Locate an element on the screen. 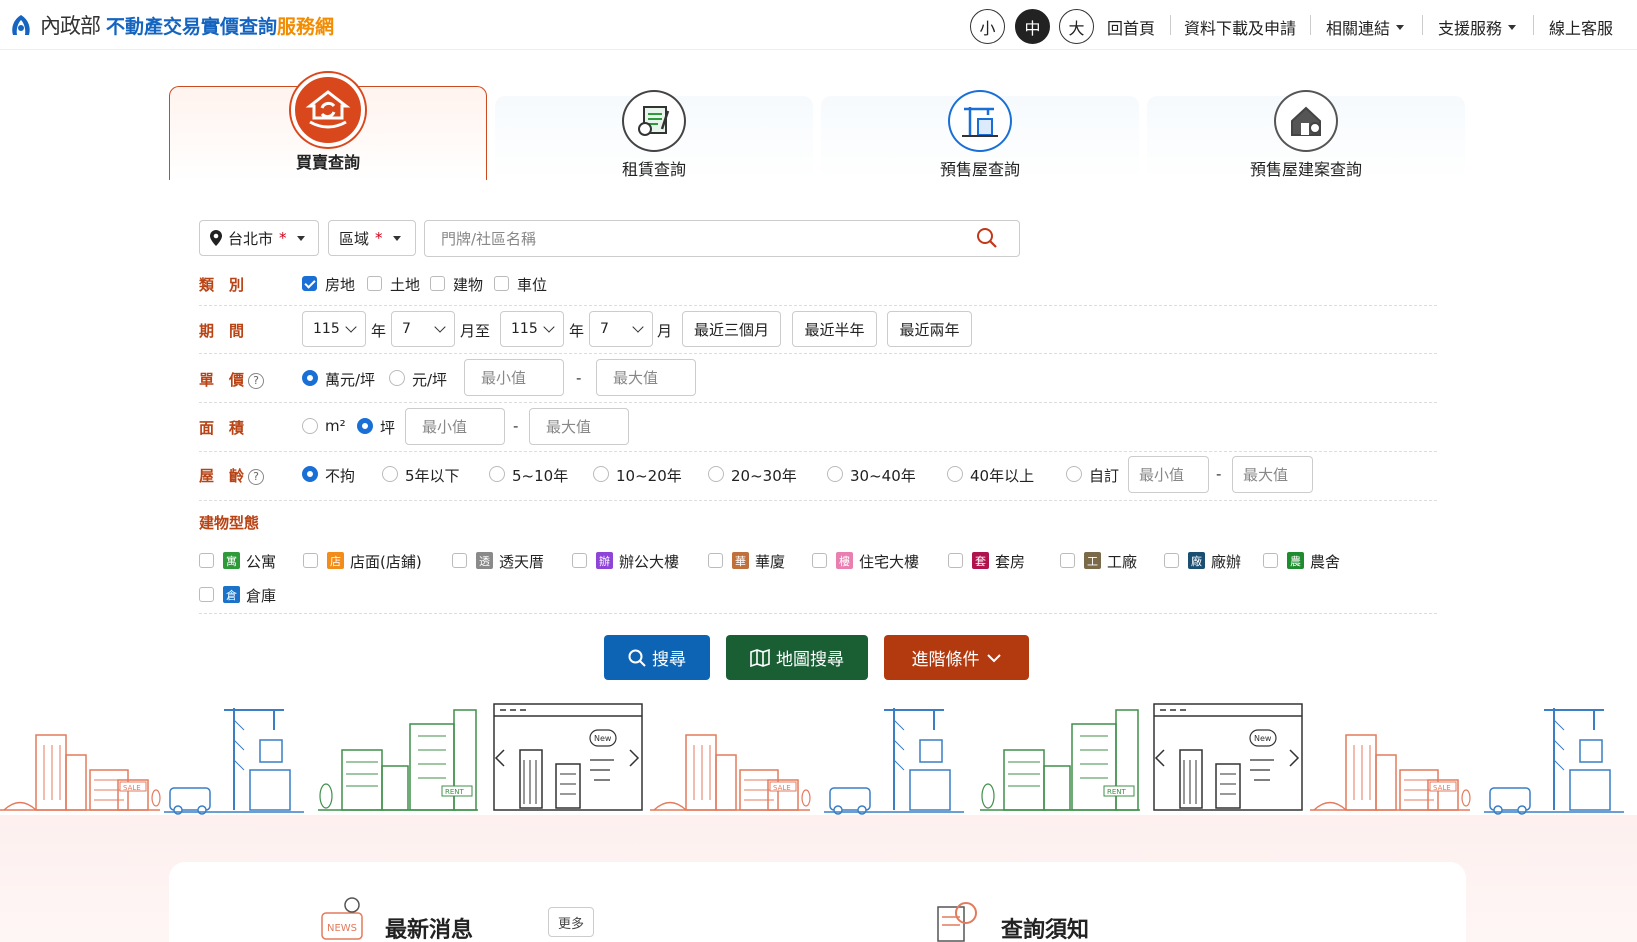 The image size is (1637, 942). age-10-20-radio is located at coordinates (601, 474).